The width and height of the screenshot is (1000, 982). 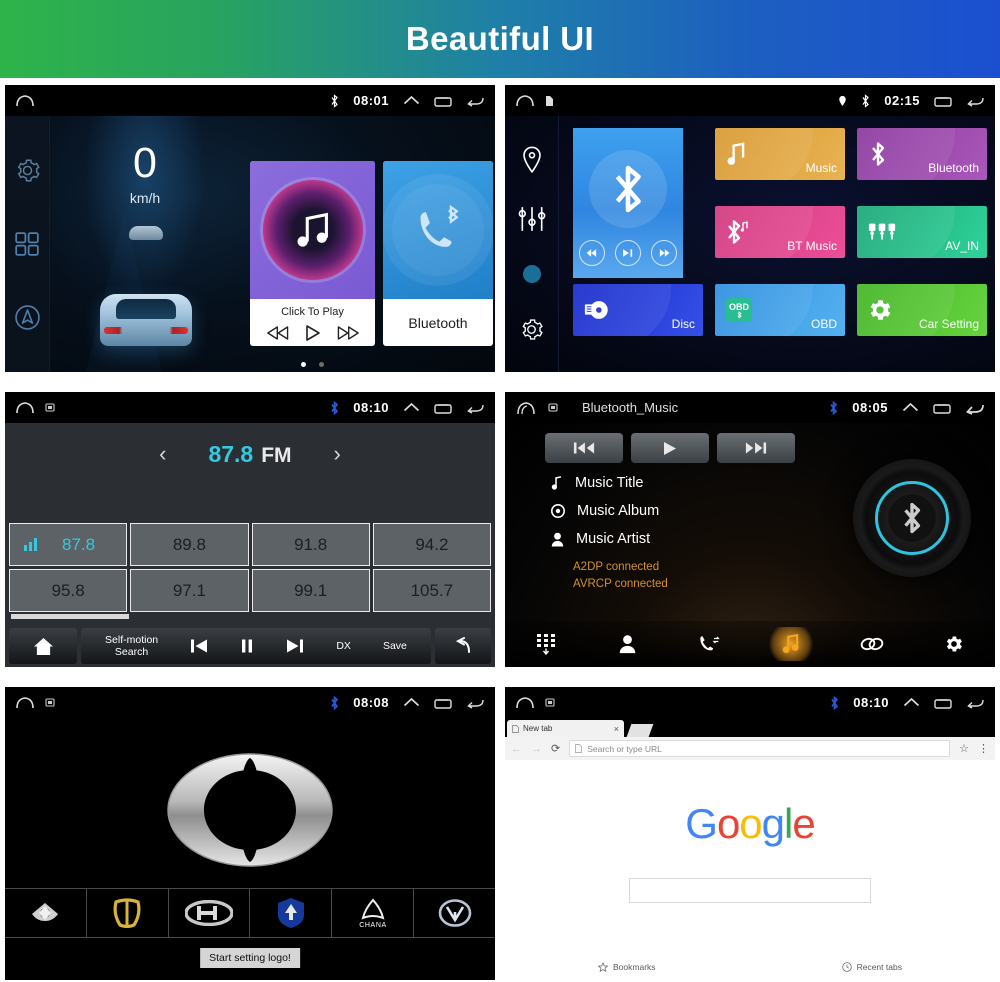 What do you see at coordinates (131, 646) in the screenshot?
I see `self-motion-search-button: Self-motion Search` at bounding box center [131, 646].